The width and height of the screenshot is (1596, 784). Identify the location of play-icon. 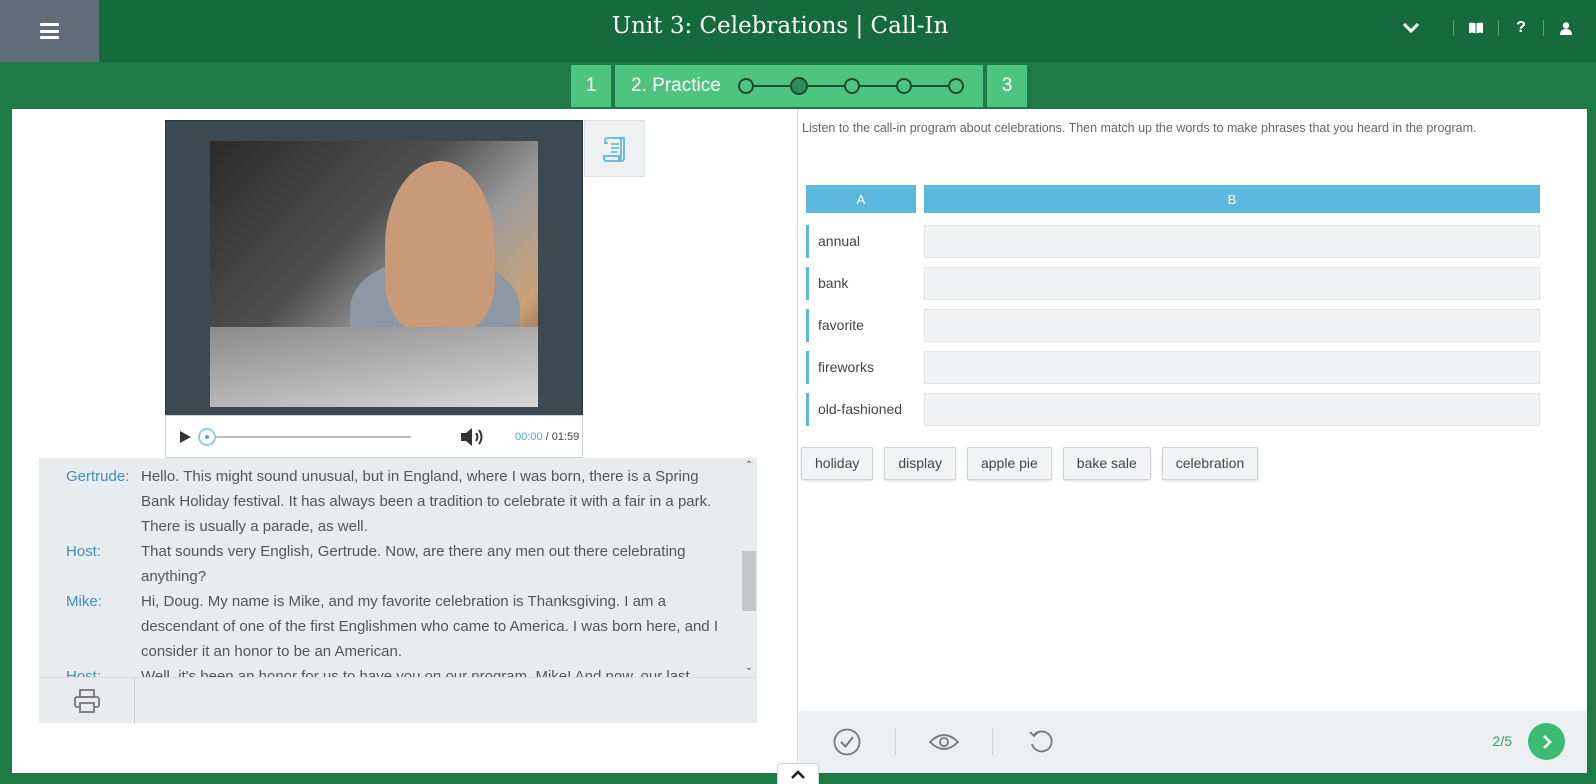
(185, 437).